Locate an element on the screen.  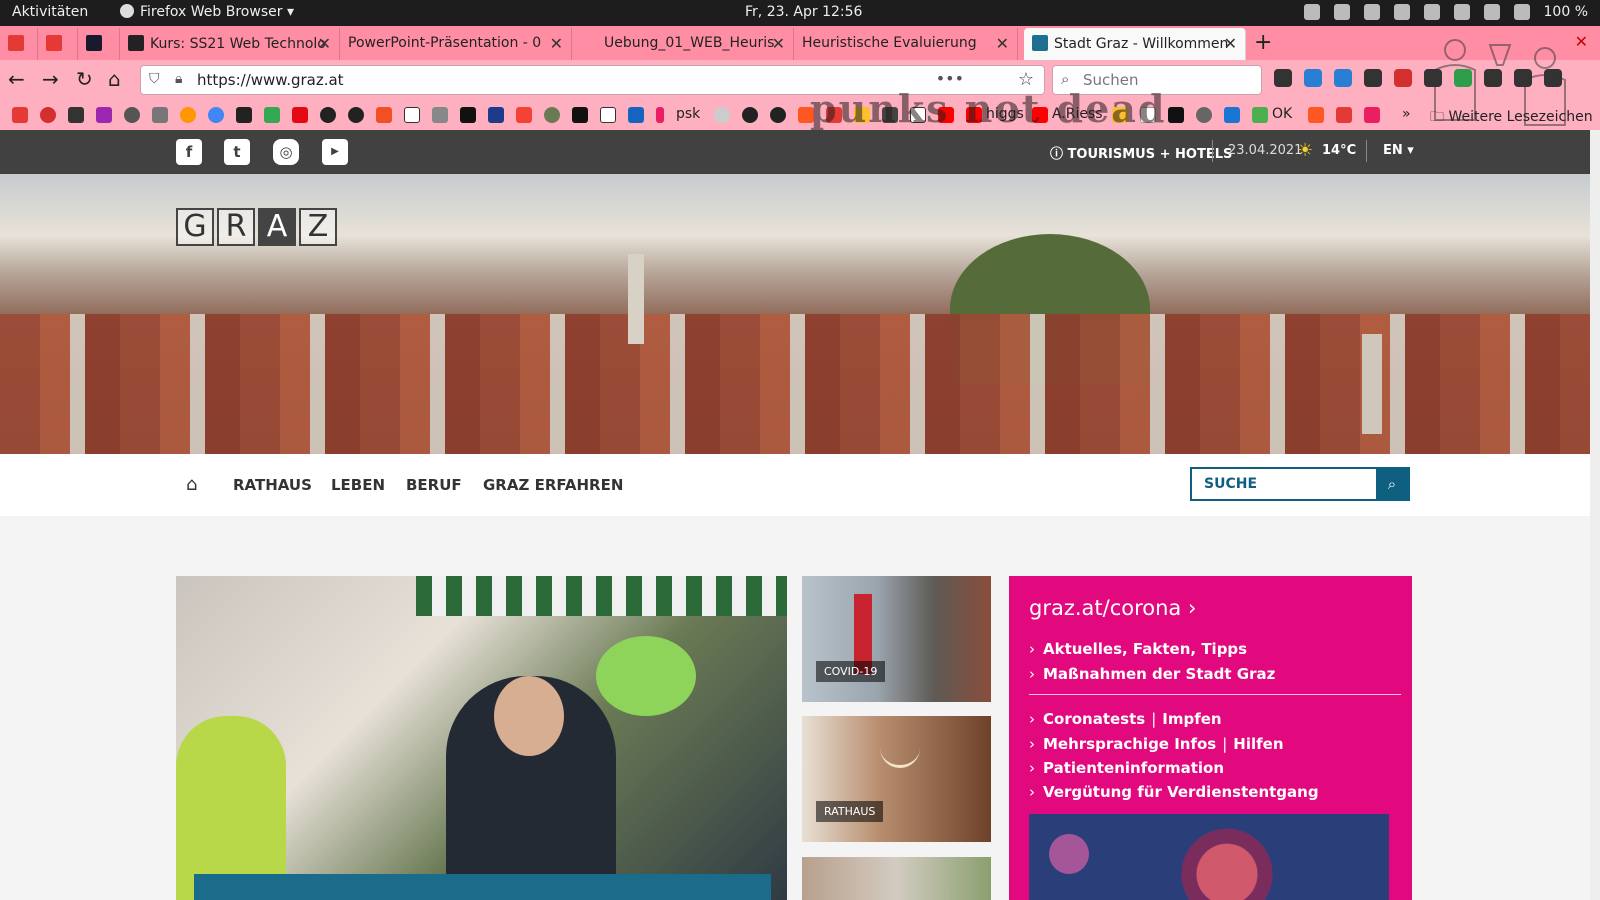
bookmark-target-icon is located at coordinates (48, 115).